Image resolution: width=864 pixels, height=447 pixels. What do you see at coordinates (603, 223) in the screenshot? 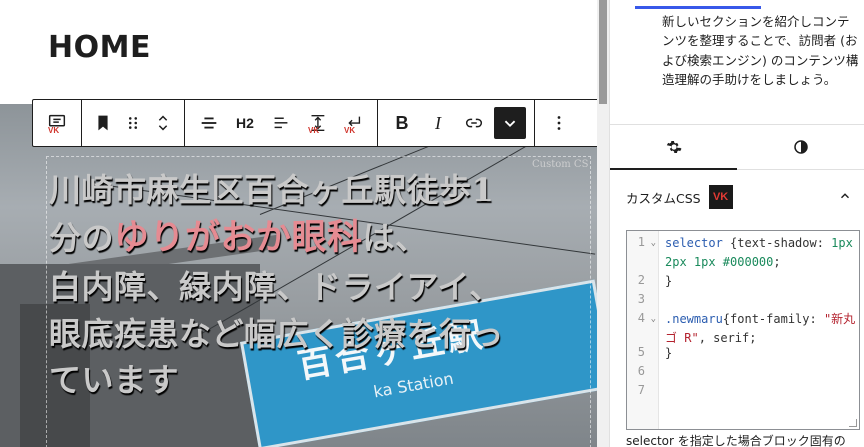
I see `editor-scrollbar` at bounding box center [603, 223].